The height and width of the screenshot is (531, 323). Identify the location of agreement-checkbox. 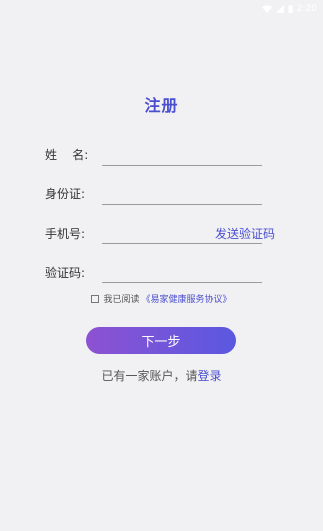
(95, 298).